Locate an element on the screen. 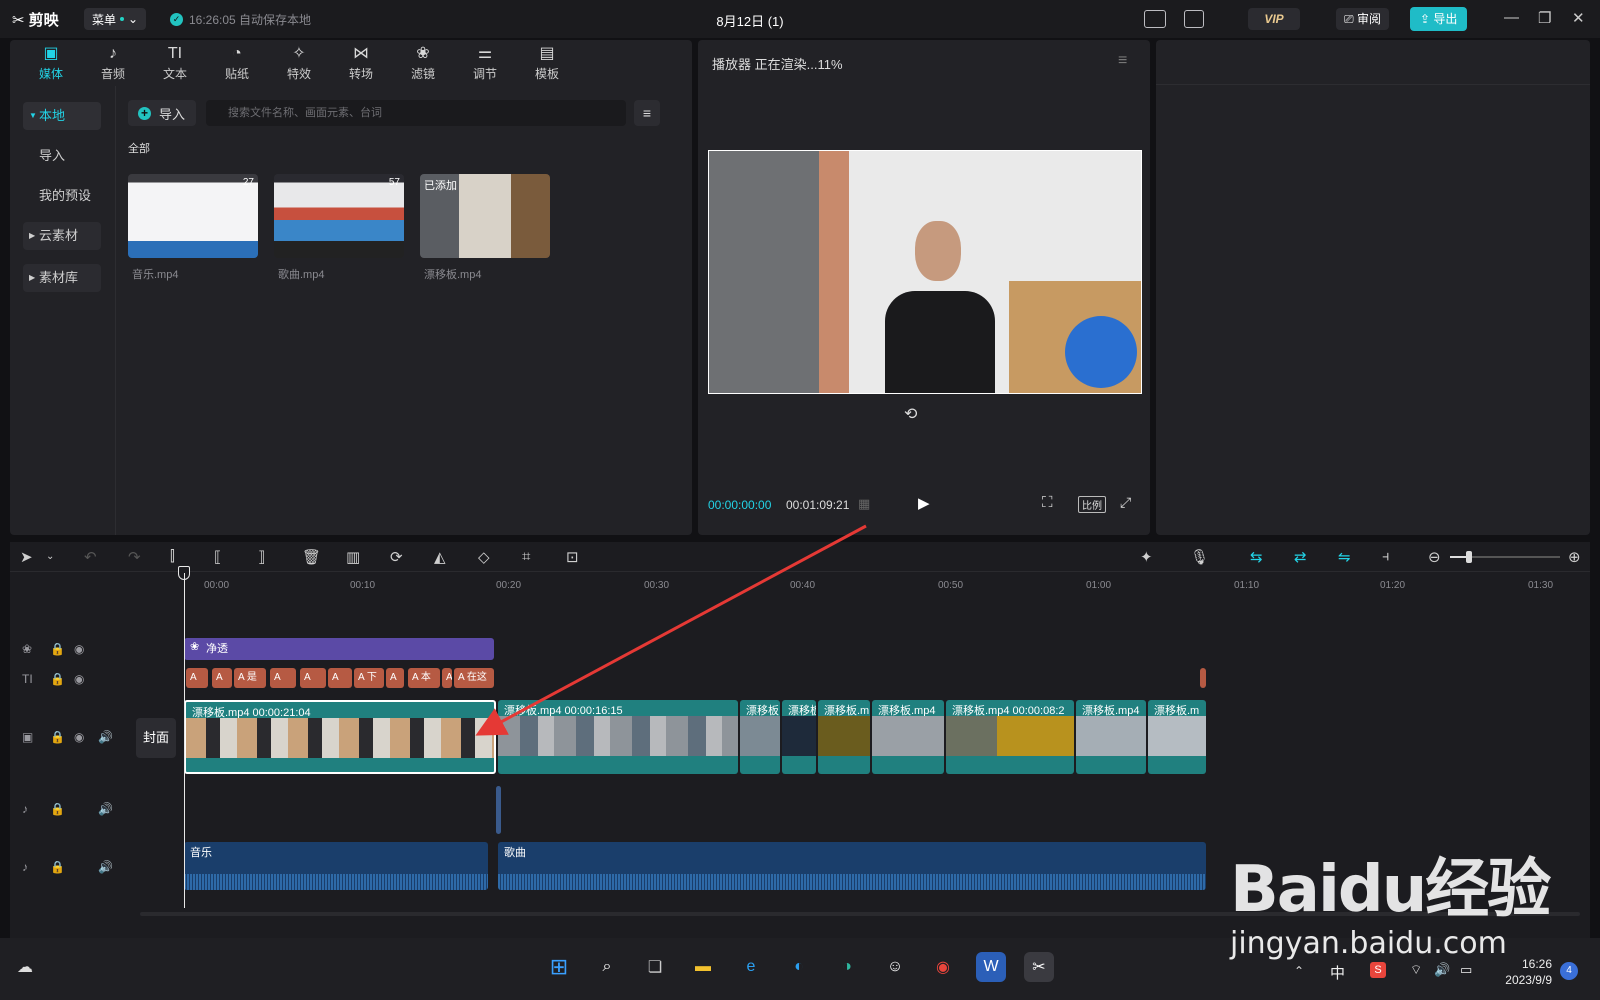 This screenshot has height=1000, width=1600. tab-transition: ⋈ 转场 is located at coordinates (361, 63).